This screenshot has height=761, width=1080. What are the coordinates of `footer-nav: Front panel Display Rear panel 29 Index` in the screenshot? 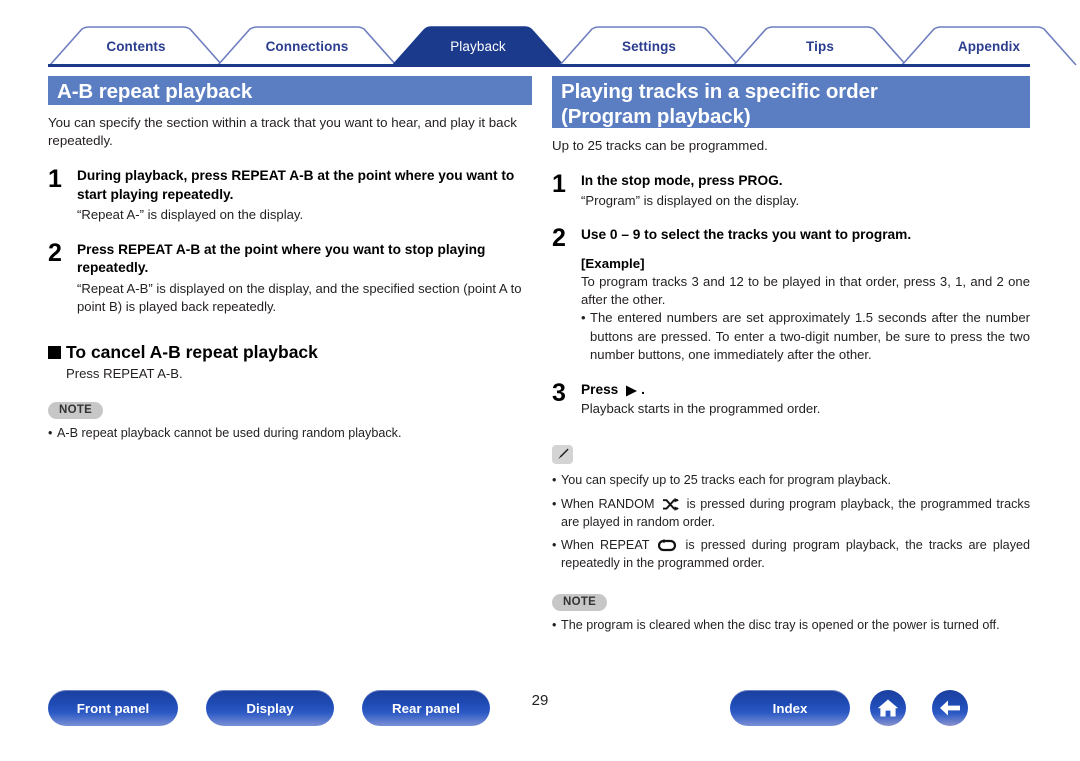 It's located at (540, 715).